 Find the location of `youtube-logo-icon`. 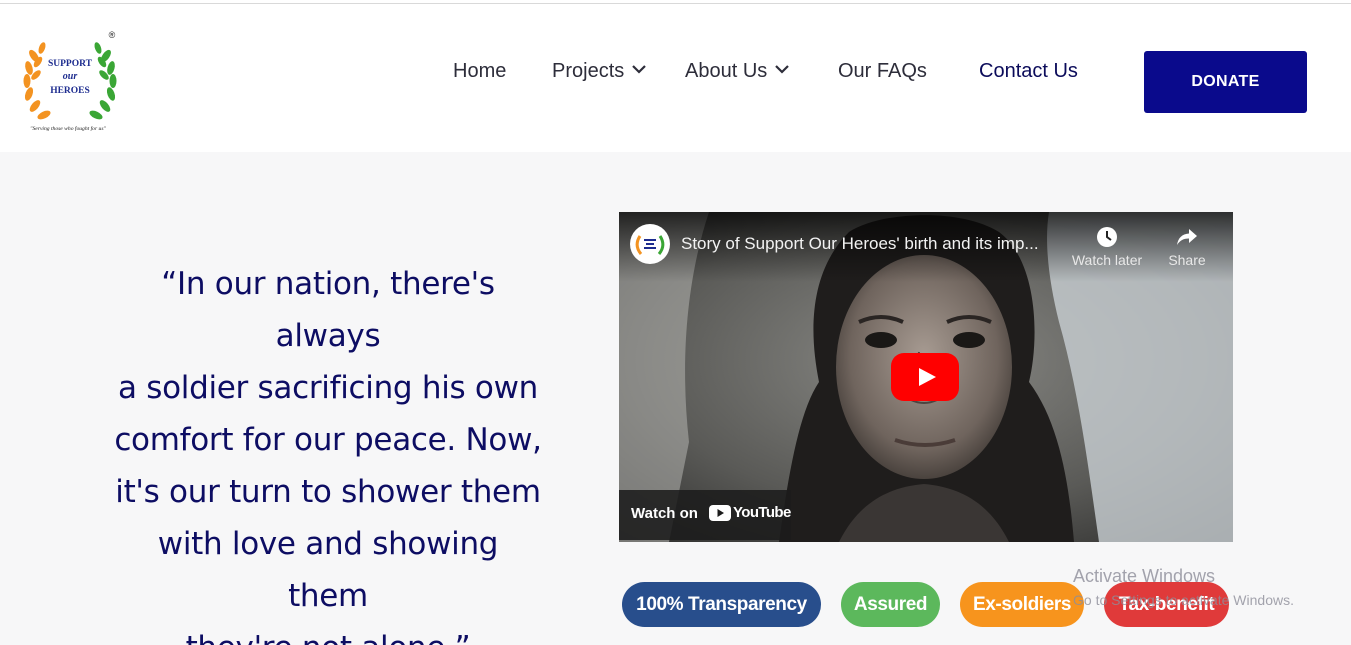

youtube-logo-icon is located at coordinates (720, 513).